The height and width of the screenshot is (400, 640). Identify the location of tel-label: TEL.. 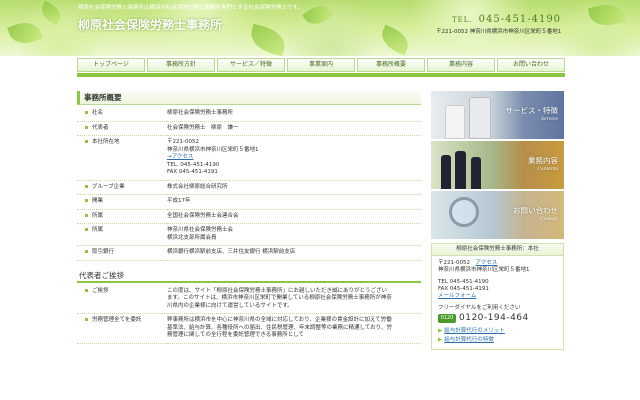
(462, 20).